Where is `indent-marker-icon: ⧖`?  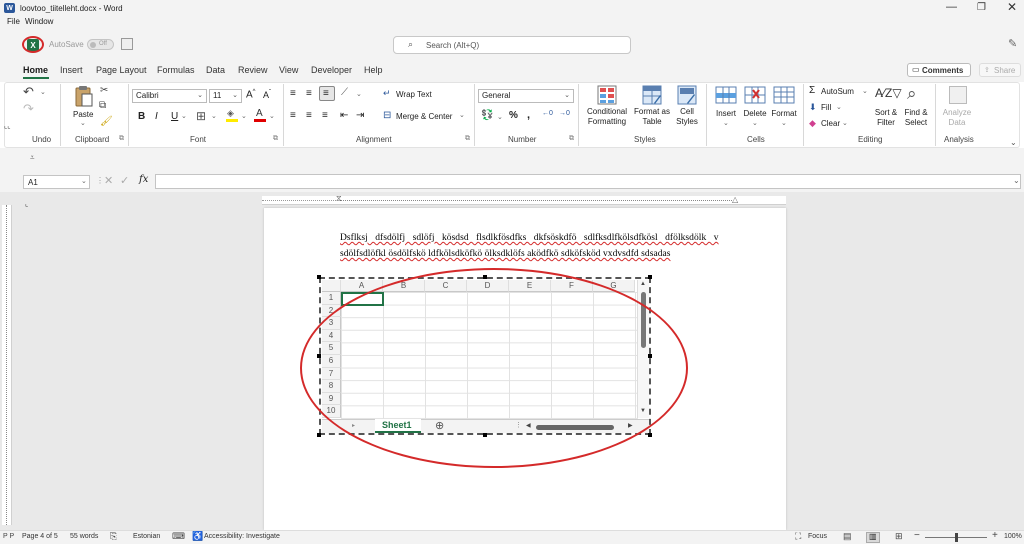
indent-marker-icon: ⧖ is located at coordinates (339, 199).